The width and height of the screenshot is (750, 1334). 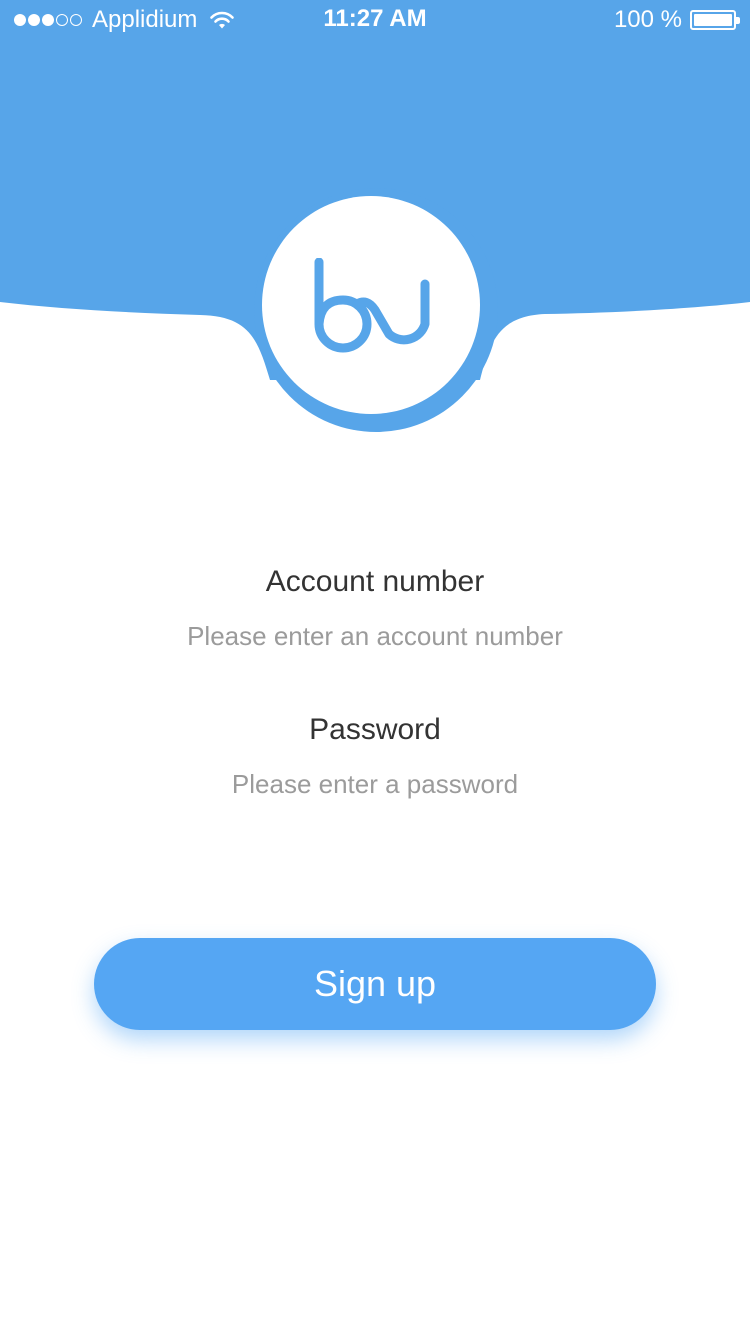 I want to click on password-field-group: Password, so click(x=375, y=756).